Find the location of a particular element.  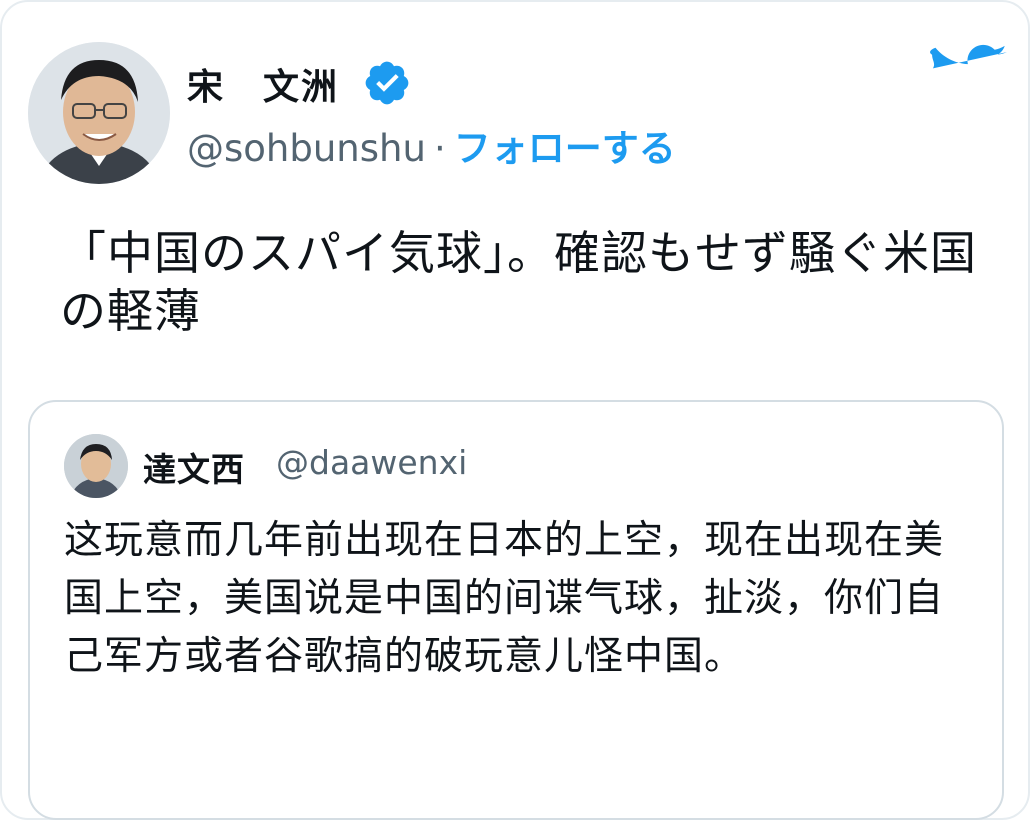

quoted-author-handle: @daawenxi is located at coordinates (371, 462).